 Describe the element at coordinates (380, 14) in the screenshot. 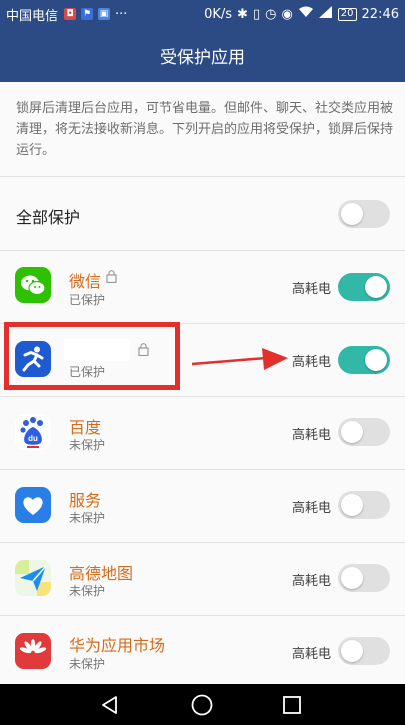

I see `clock: 22:46` at that location.